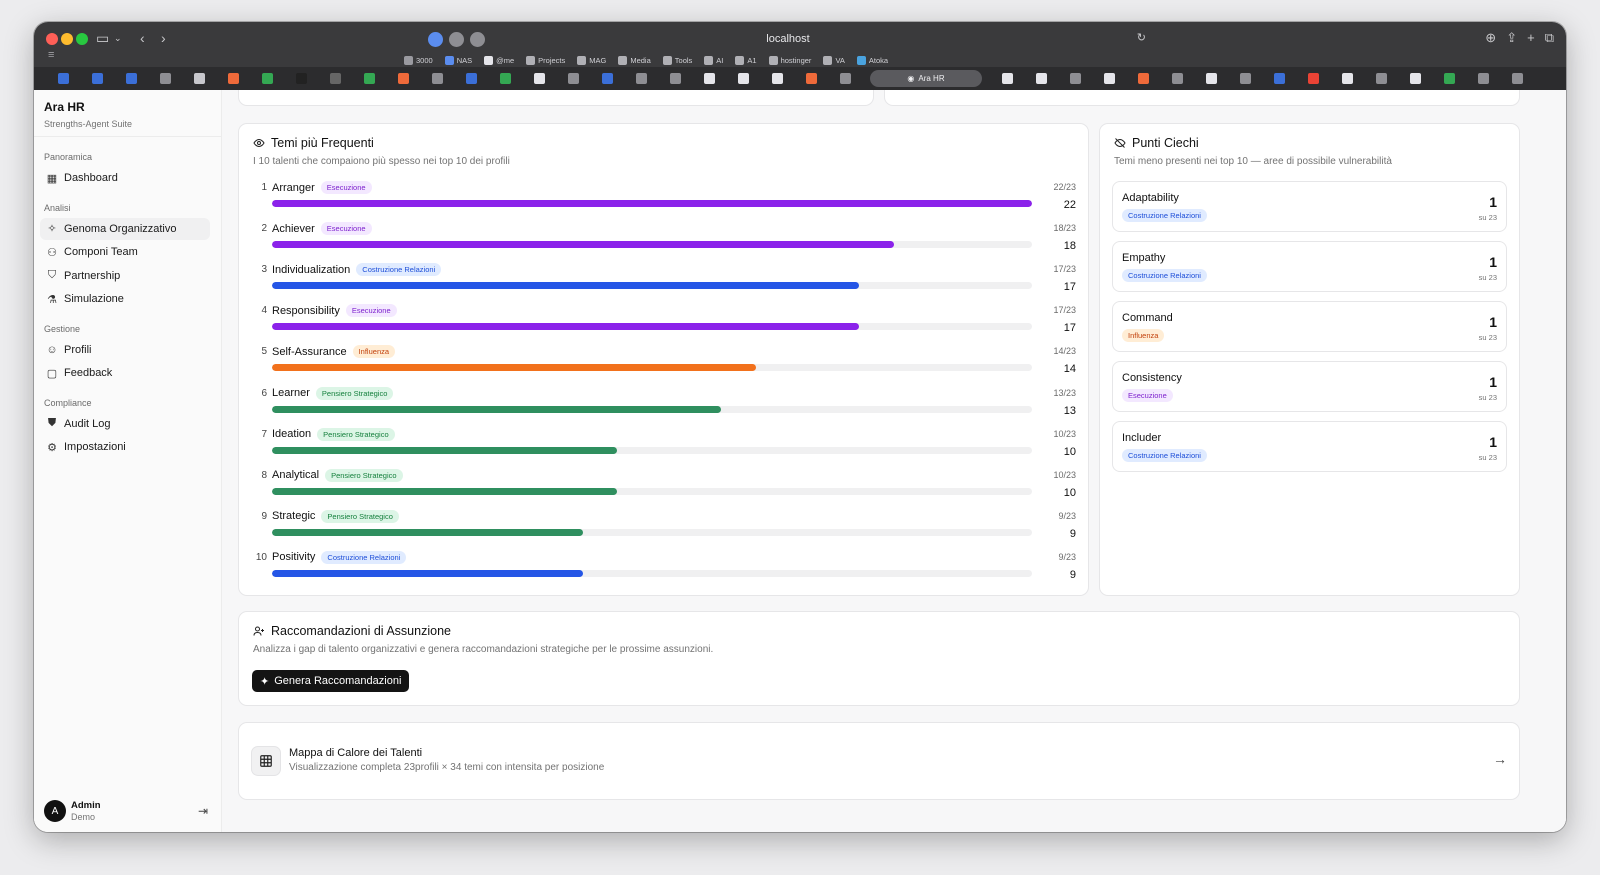 This screenshot has height=875, width=1600. Describe the element at coordinates (677, 60) in the screenshot. I see `bookmark-item: Tools` at that location.